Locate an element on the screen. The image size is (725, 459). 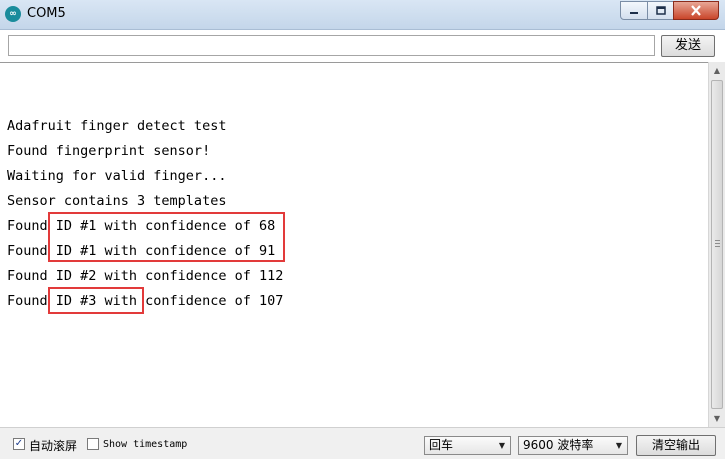
maximize-icon is located at coordinates (660, 10).